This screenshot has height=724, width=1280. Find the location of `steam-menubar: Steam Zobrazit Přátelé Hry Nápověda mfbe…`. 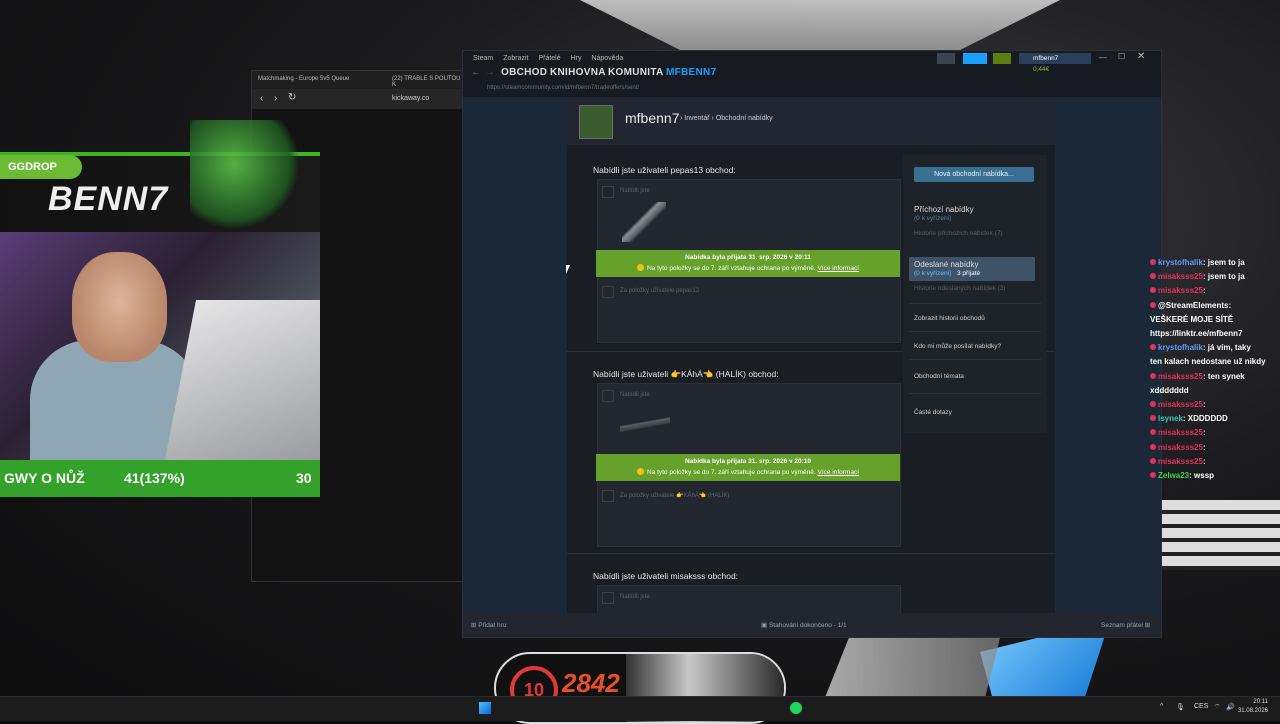

steam-menubar: Steam Zobrazit Přátelé Hry Nápověda mfbe… is located at coordinates (812, 62).